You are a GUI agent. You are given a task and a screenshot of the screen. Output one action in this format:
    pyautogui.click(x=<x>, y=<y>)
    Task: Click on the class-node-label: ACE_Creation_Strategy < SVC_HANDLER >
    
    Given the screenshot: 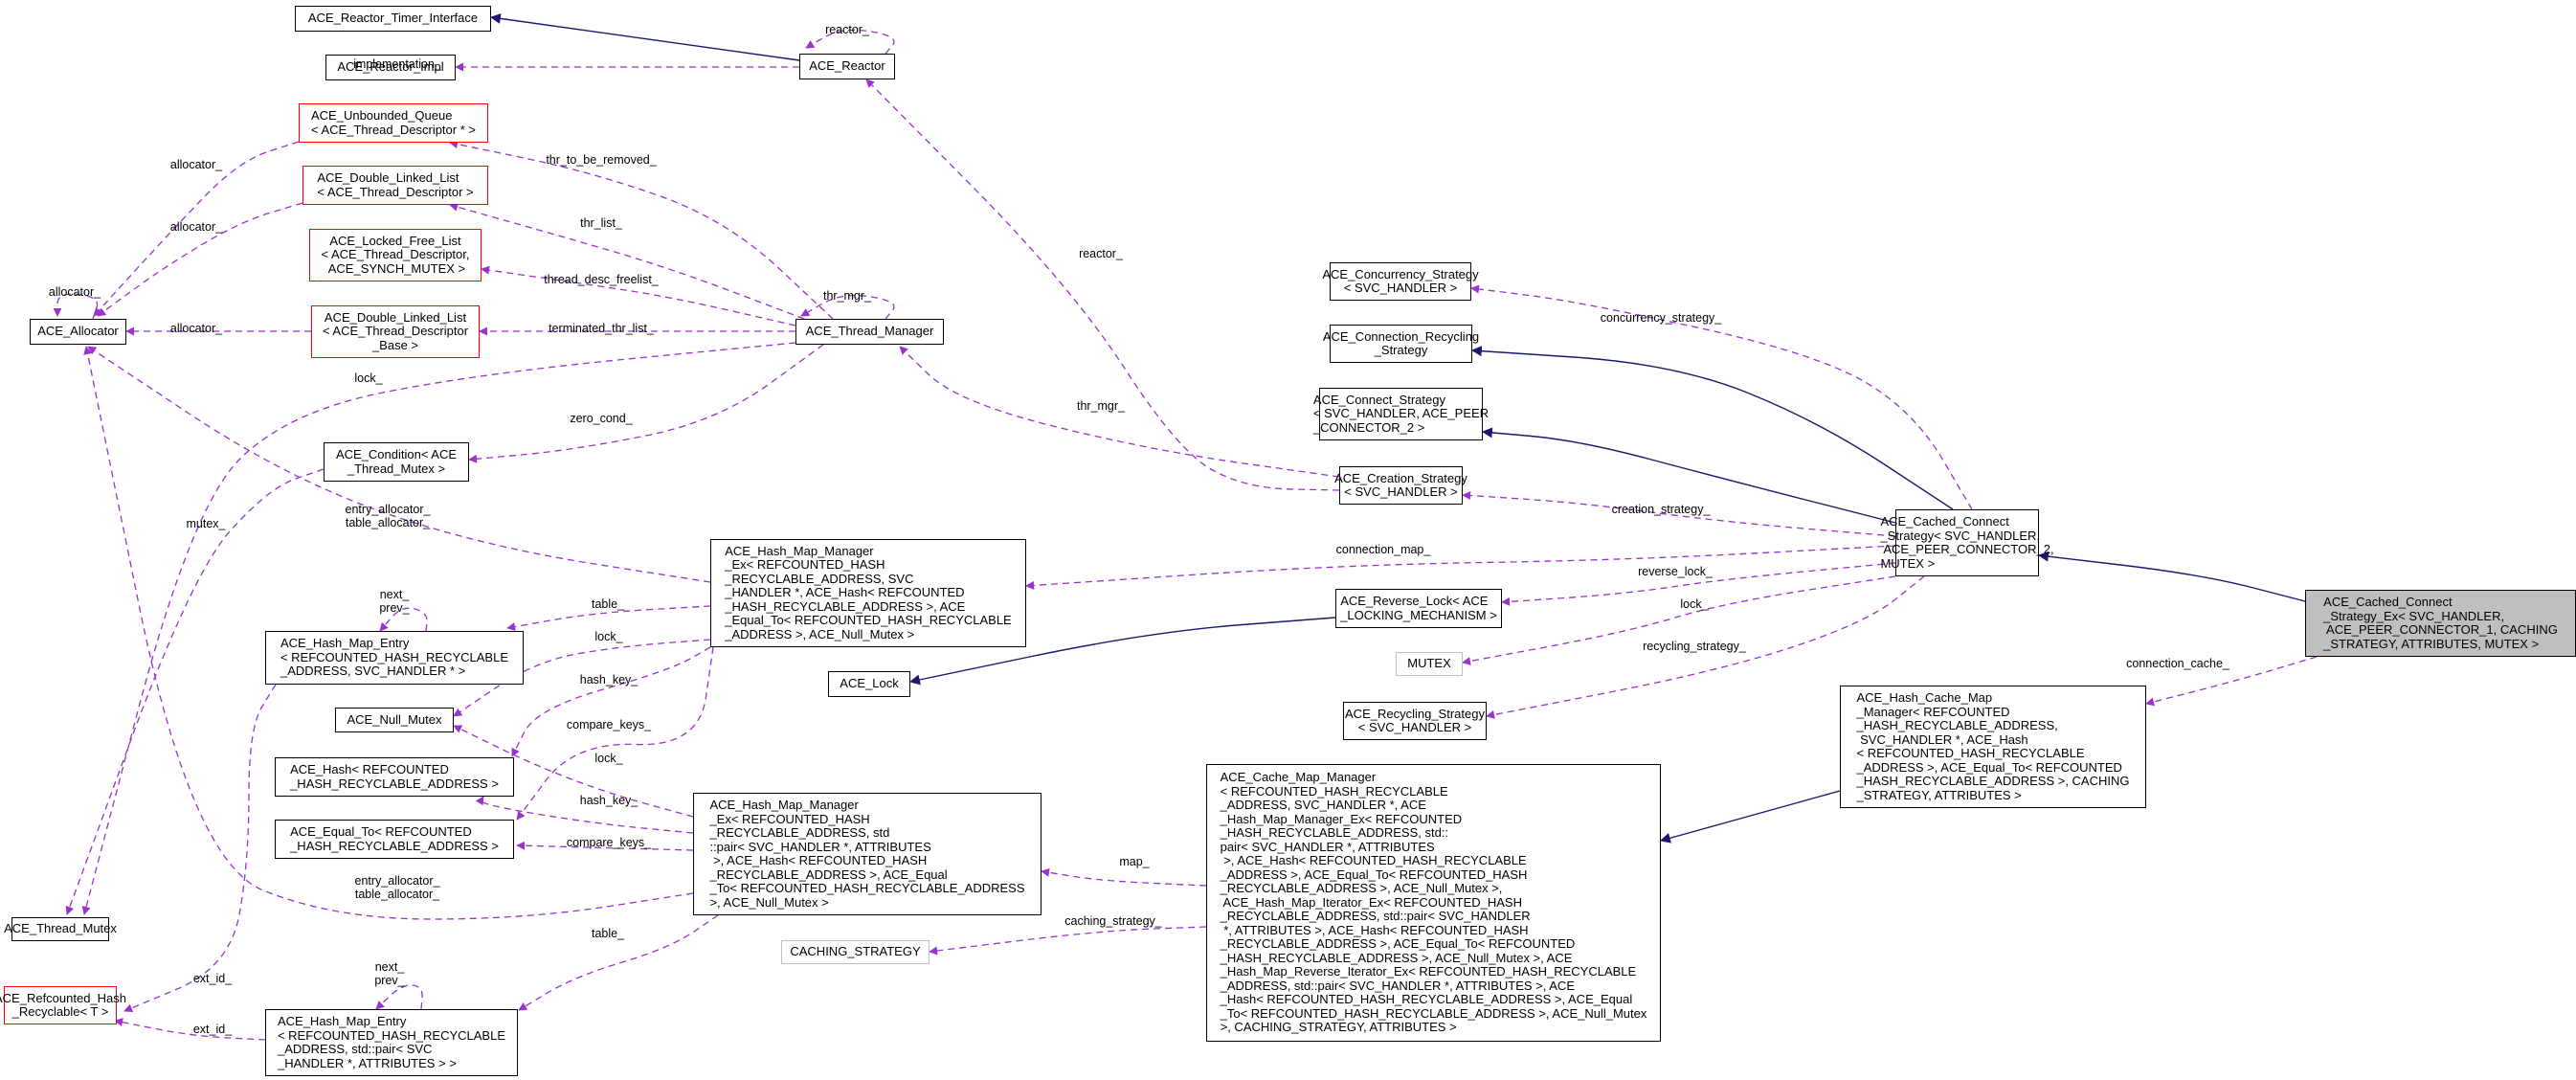 What is the action you would take?
    pyautogui.click(x=1401, y=485)
    